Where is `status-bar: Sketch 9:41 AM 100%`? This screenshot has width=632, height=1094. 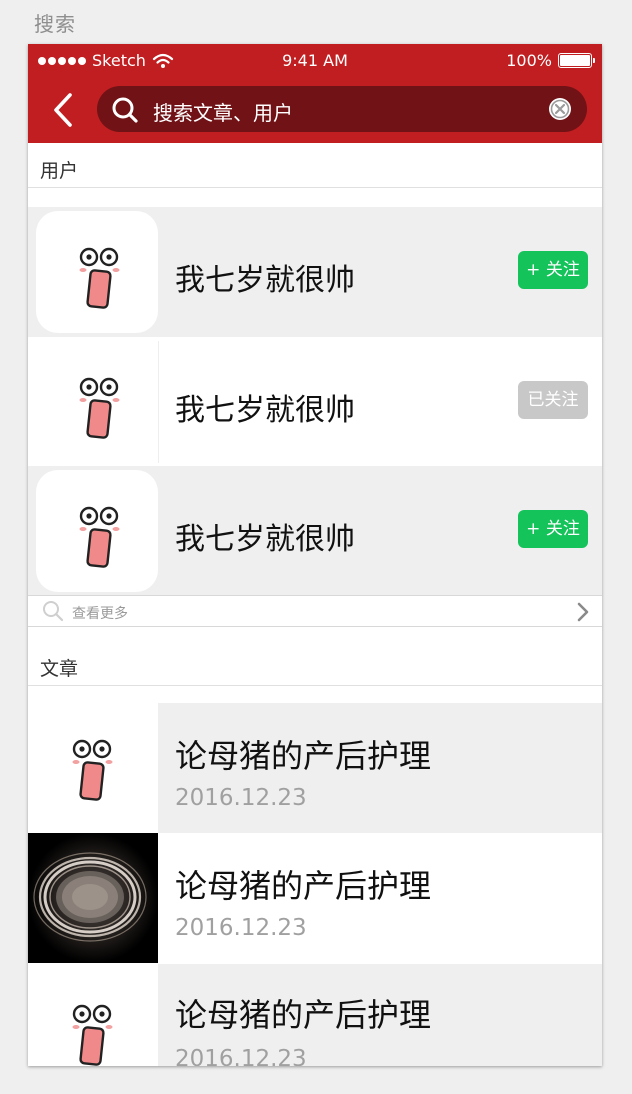 status-bar: Sketch 9:41 AM 100% is located at coordinates (315, 61).